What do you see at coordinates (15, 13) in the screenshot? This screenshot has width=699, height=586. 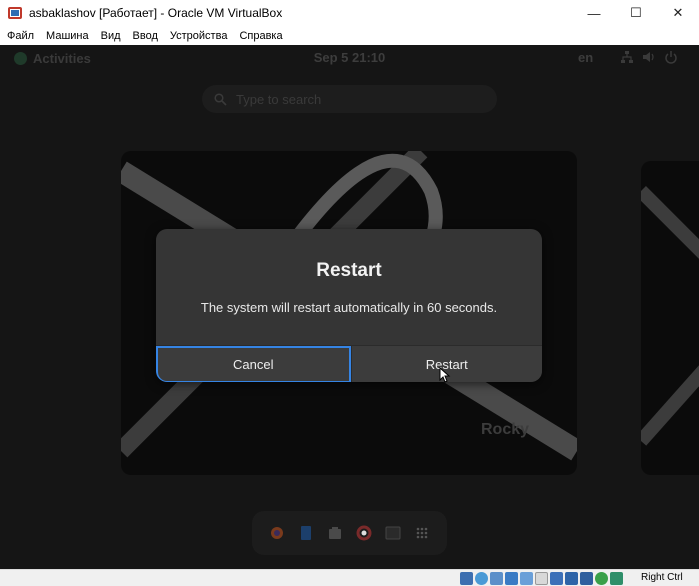 I see `virtualbox-app-icon` at bounding box center [15, 13].